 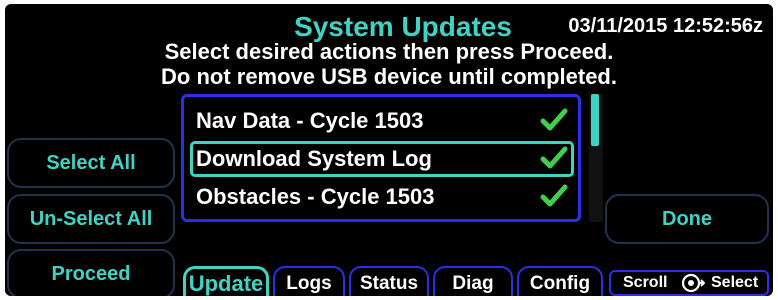 What do you see at coordinates (226, 281) in the screenshot?
I see `tab-update: Update` at bounding box center [226, 281].